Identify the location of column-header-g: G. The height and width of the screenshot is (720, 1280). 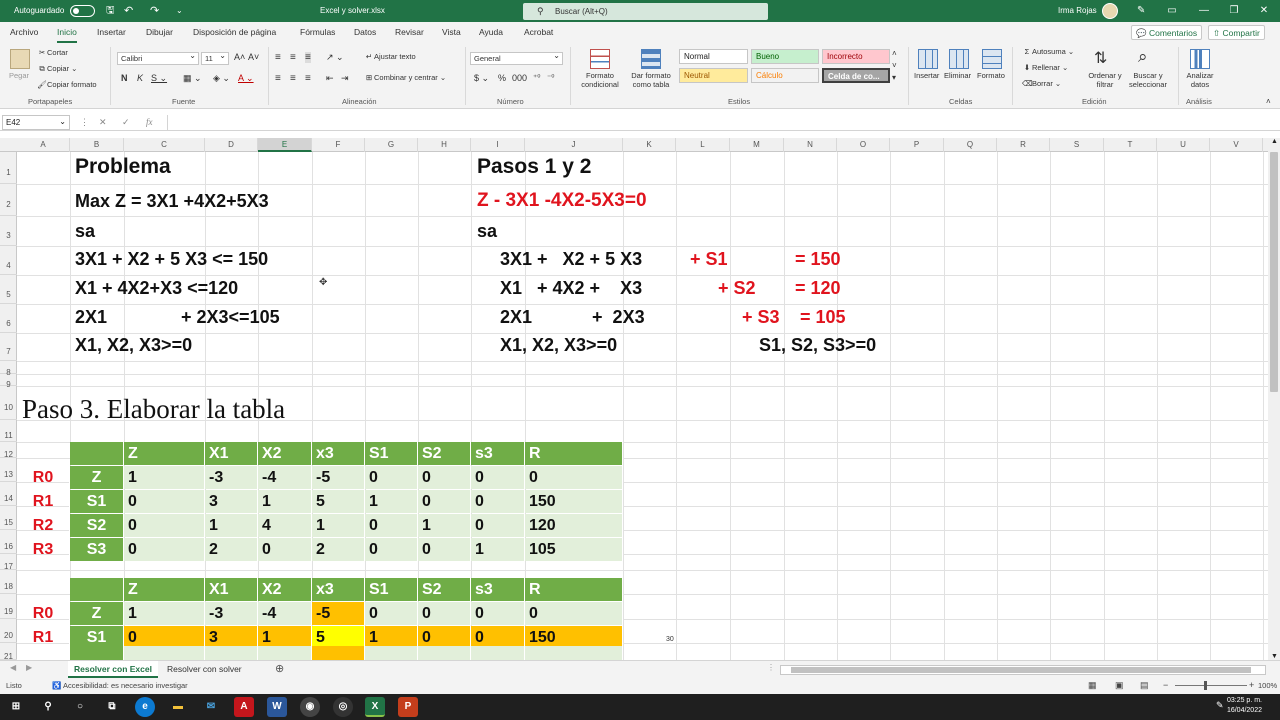
(391, 145).